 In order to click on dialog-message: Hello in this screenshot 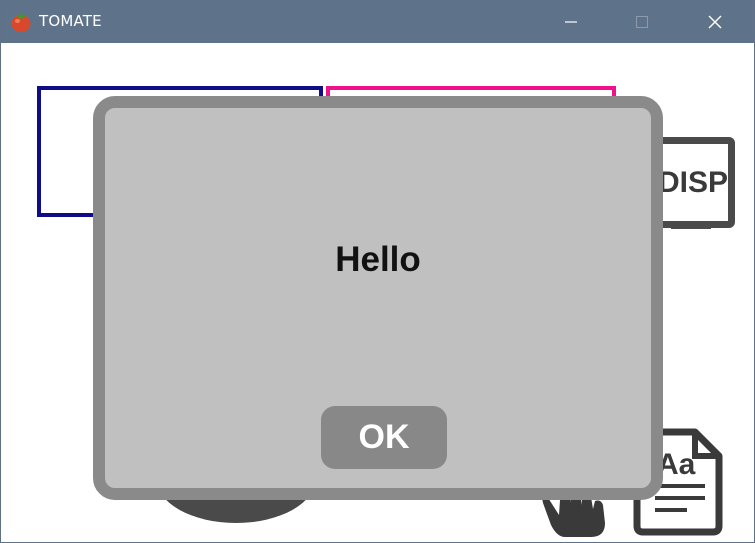, I will do `click(378, 259)`.